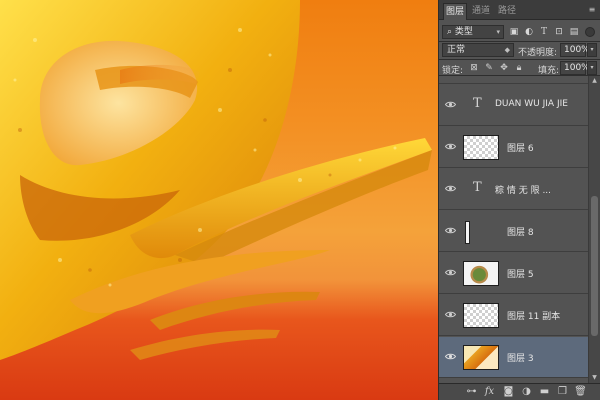  What do you see at coordinates (592, 50) in the screenshot?
I see `opacity-dropdown-icon: ▾` at bounding box center [592, 50].